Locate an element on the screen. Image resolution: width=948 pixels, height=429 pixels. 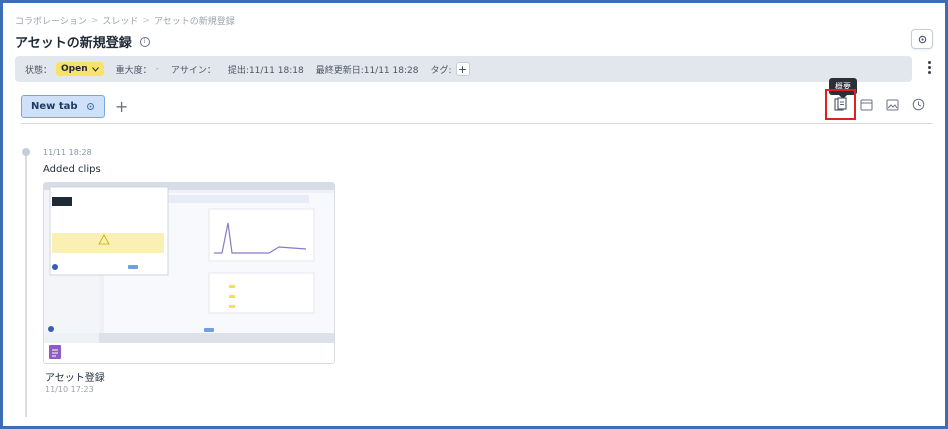
view-toolbar is located at coordinates (876, 104).